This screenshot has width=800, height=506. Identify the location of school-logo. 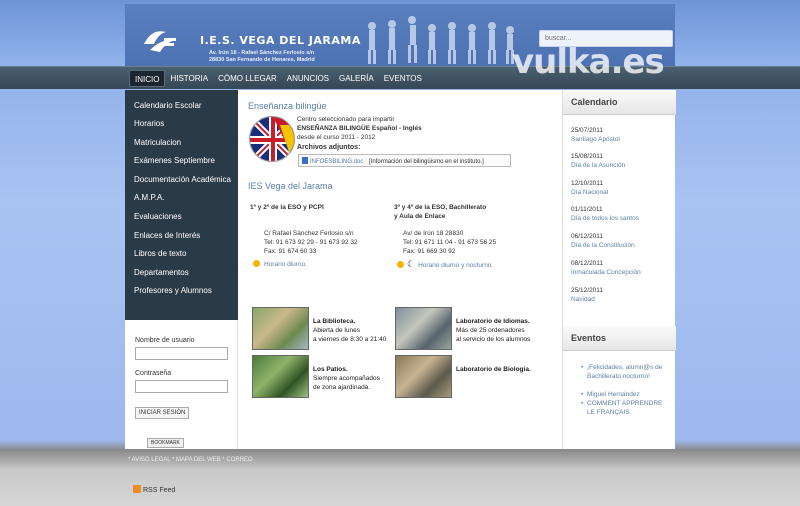
(160, 40).